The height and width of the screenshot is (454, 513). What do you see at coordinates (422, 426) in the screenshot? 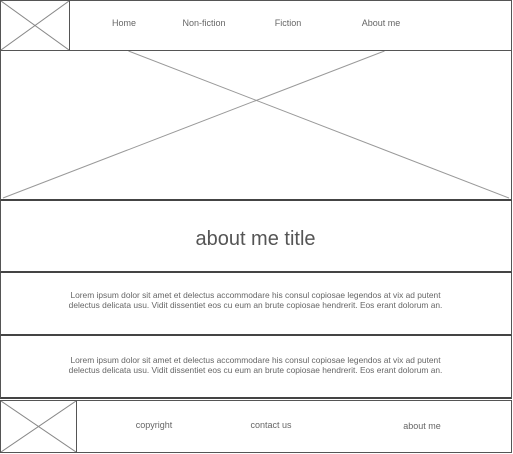
I see `footer-about-me-link: about me` at bounding box center [422, 426].